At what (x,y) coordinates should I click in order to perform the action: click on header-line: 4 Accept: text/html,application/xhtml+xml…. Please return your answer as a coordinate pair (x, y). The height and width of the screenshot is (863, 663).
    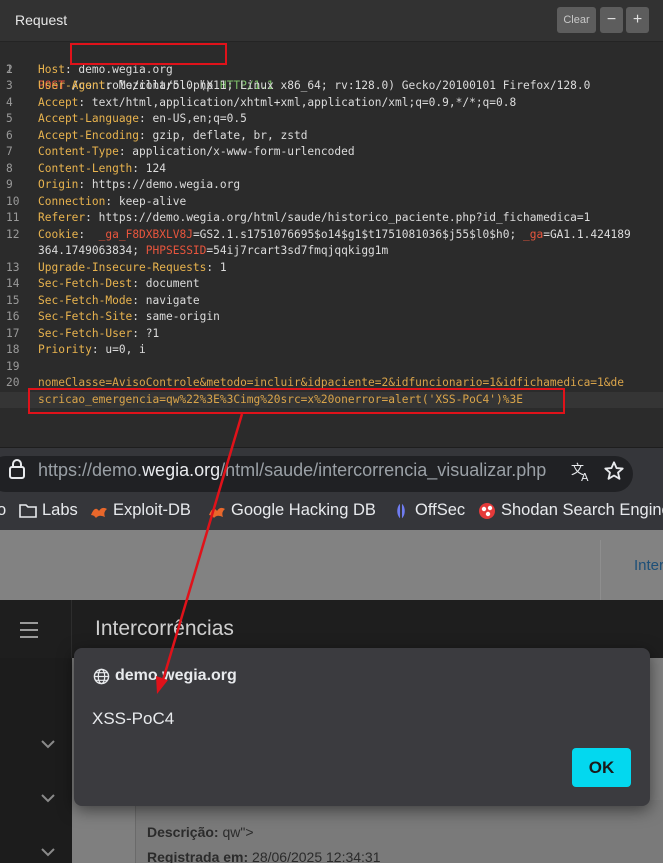
    Looking at the image, I should click on (331, 103).